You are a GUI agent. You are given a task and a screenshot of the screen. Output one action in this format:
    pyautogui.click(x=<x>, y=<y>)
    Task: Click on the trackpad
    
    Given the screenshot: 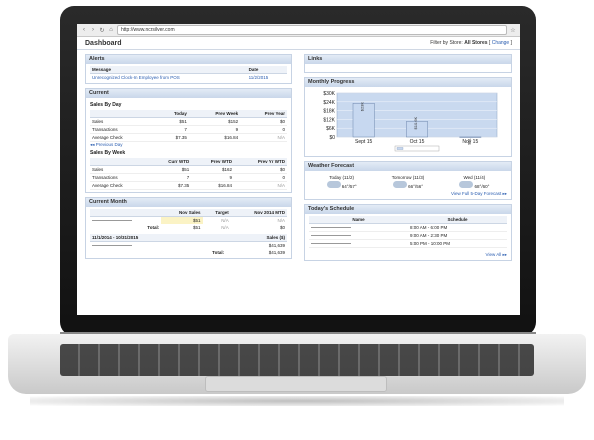 What is the action you would take?
    pyautogui.click(x=296, y=384)
    